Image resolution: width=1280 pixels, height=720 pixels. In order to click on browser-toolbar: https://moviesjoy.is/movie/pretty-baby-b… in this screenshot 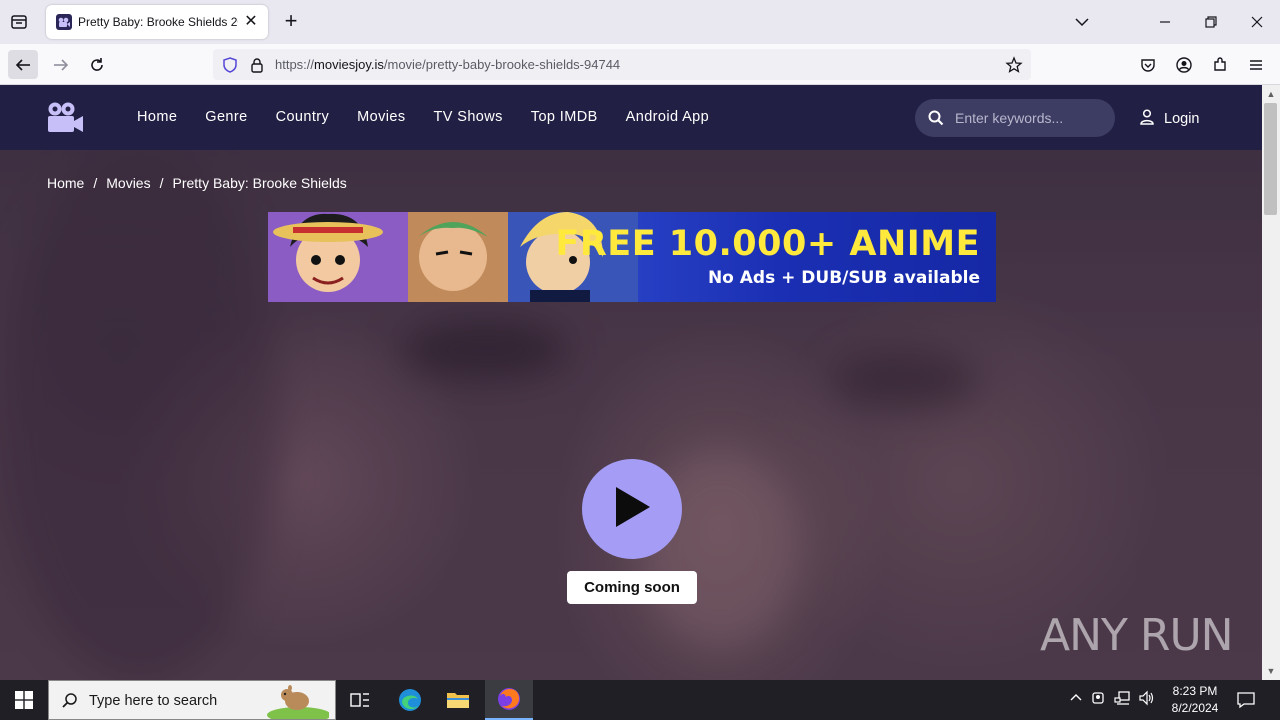, I will do `click(640, 64)`.